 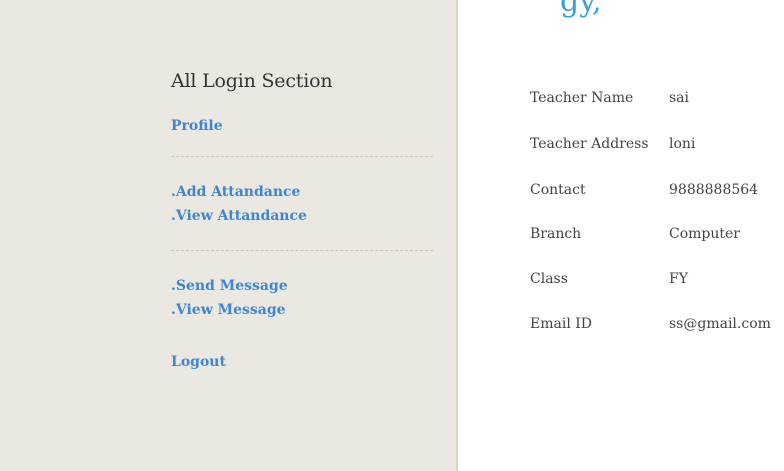 I want to click on class-label: Class, so click(x=549, y=279).